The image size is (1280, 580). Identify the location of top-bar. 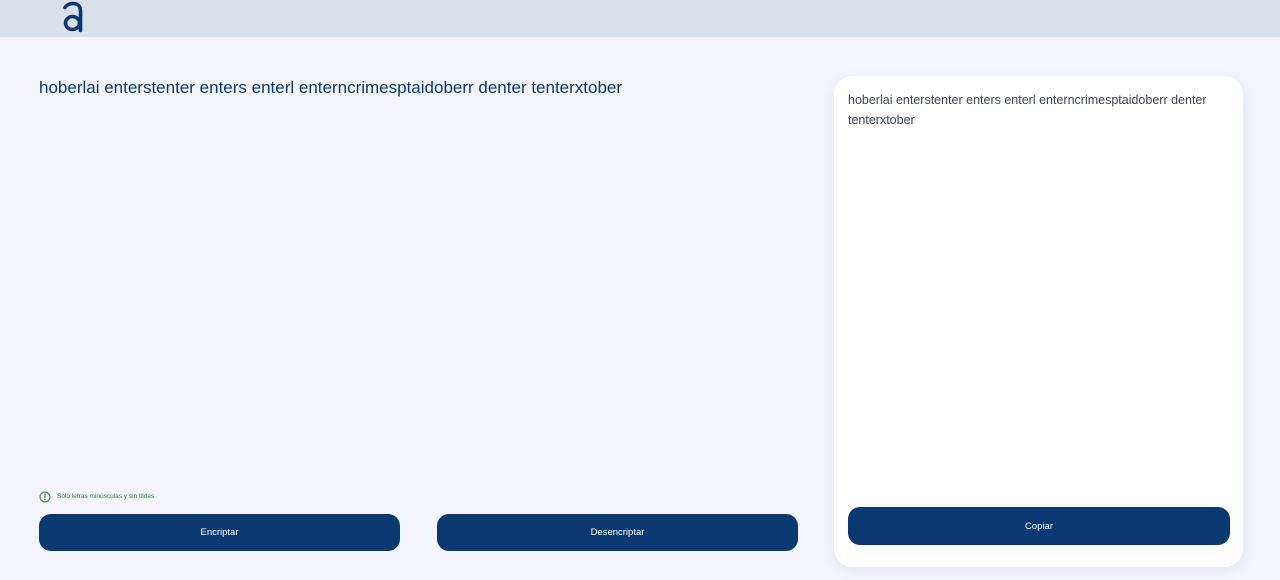
(640, 18).